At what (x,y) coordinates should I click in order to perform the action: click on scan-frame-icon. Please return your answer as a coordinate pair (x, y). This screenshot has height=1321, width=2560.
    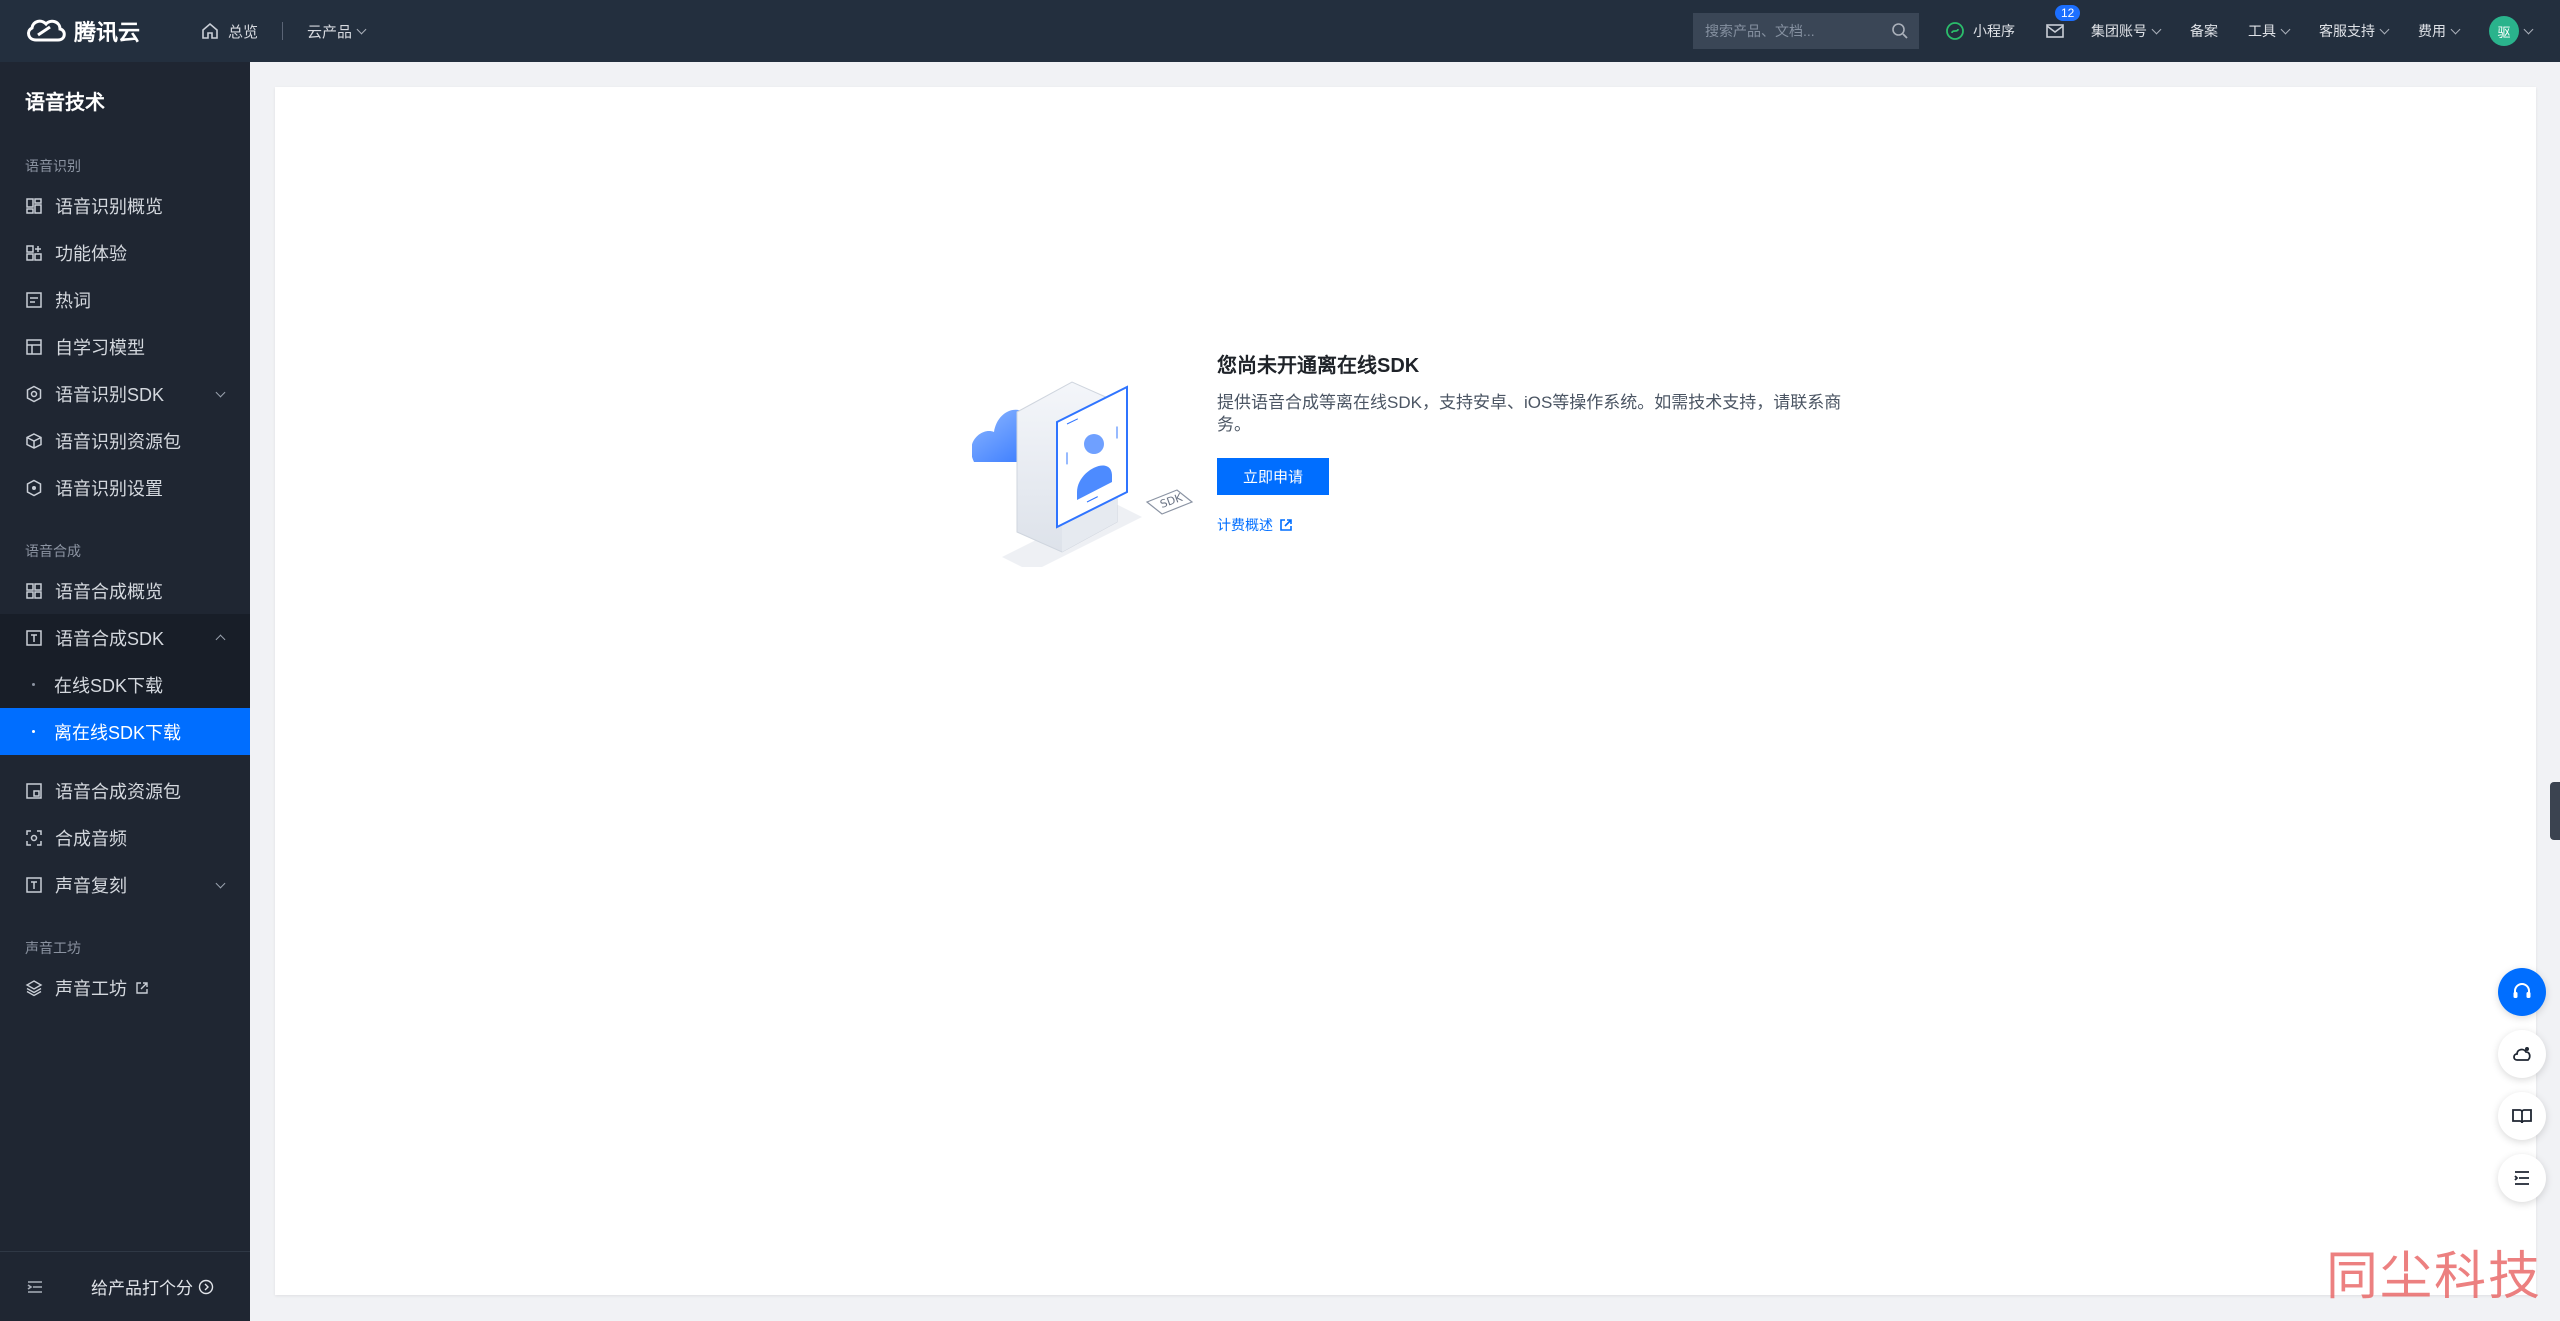
    Looking at the image, I should click on (34, 837).